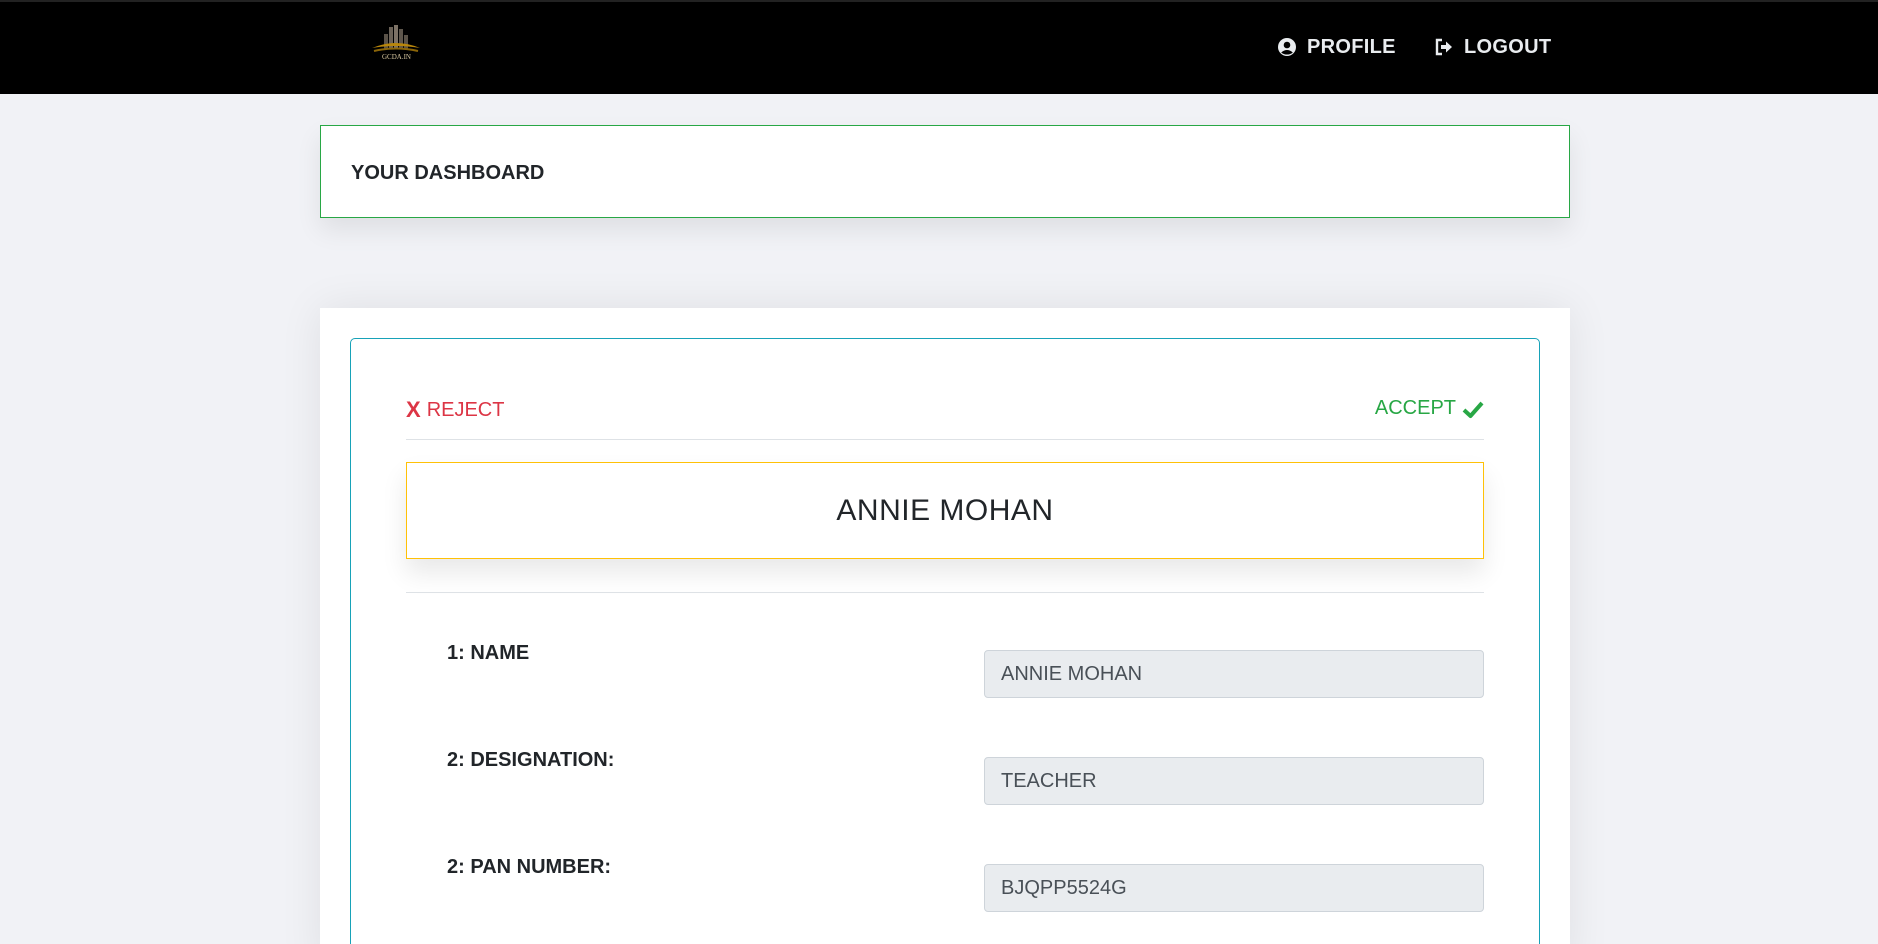  Describe the element at coordinates (1415, 408) in the screenshot. I see `accept-label: ACCEPT` at that location.